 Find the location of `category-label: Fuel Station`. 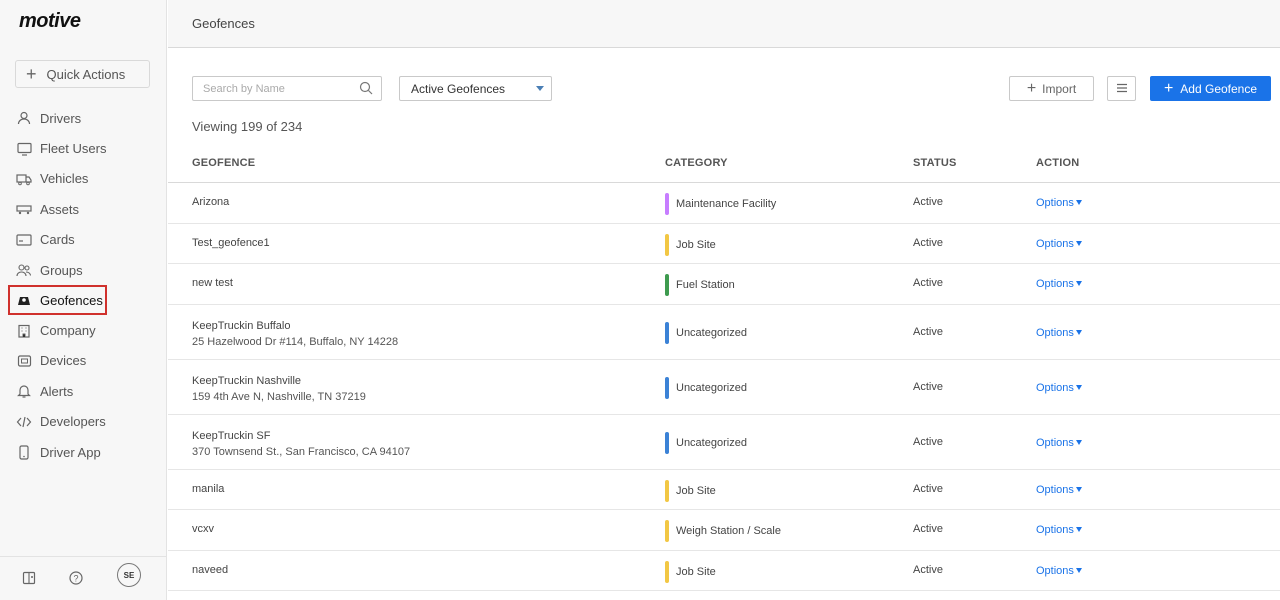

category-label: Fuel Station is located at coordinates (705, 285).